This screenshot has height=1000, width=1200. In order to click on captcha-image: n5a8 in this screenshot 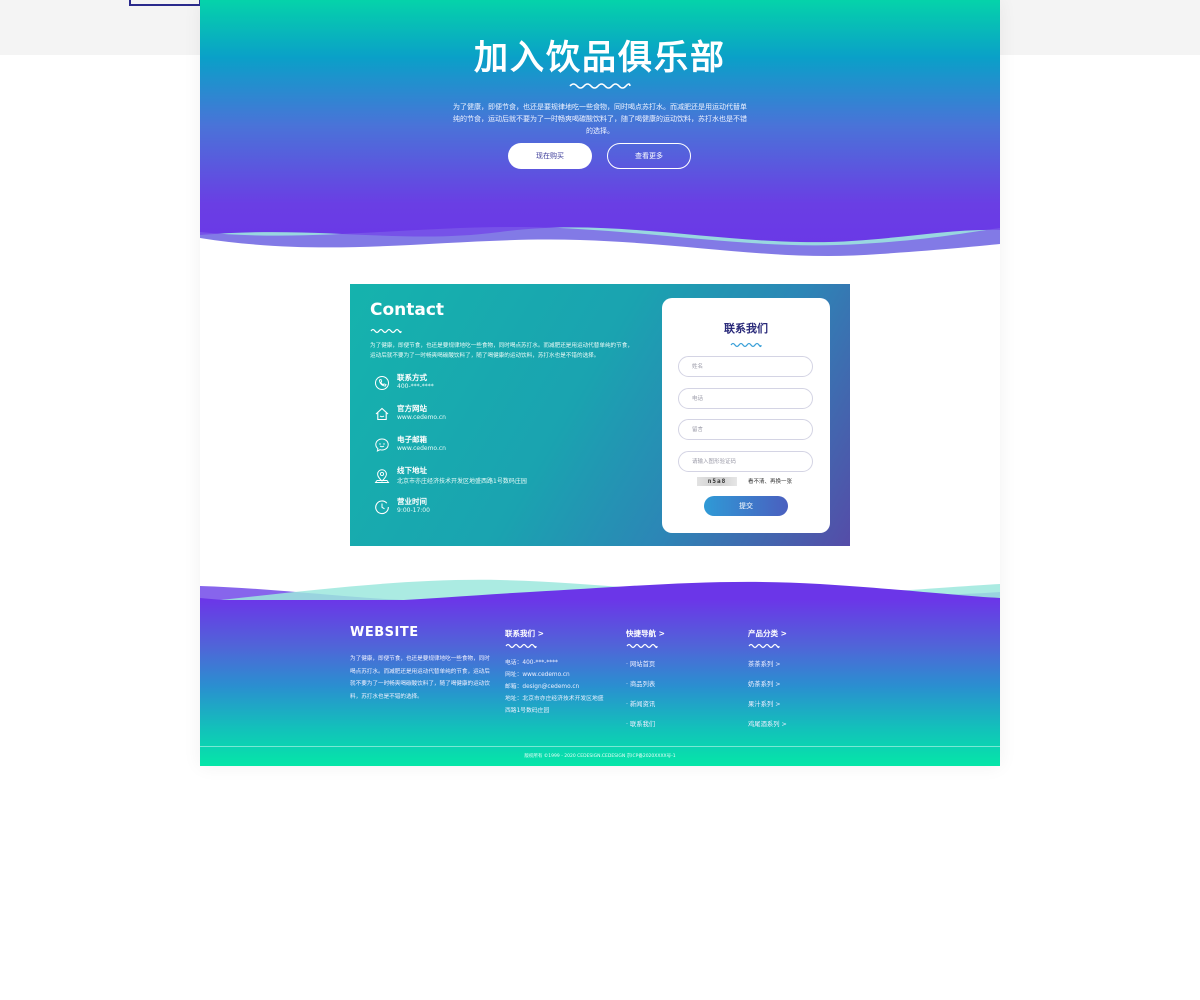, I will do `click(717, 481)`.